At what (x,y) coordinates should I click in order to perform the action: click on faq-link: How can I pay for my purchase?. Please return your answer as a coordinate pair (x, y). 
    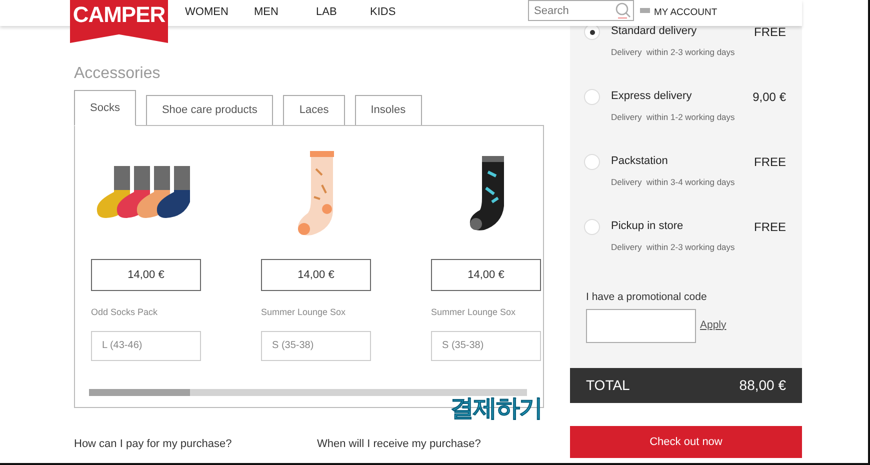
    Looking at the image, I should click on (153, 444).